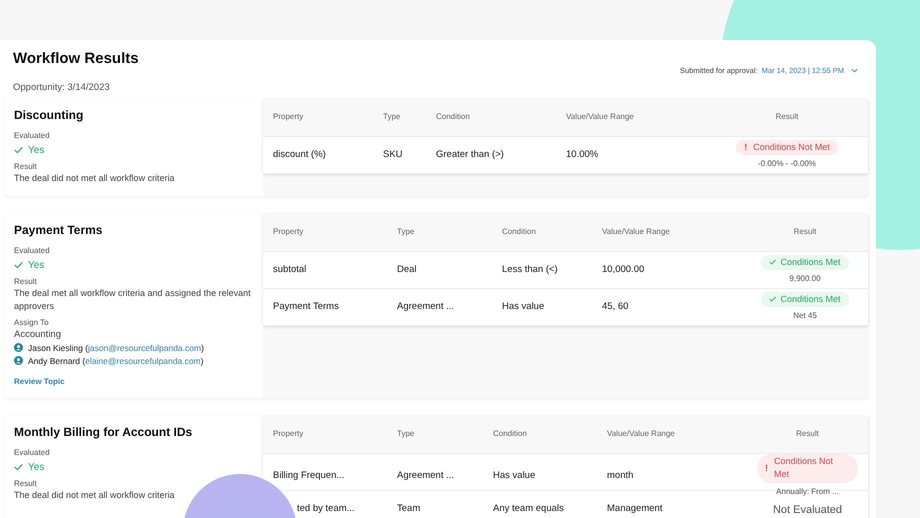 This screenshot has width=920, height=518. I want to click on status-badge: ! Conditions Not Met, so click(787, 147).